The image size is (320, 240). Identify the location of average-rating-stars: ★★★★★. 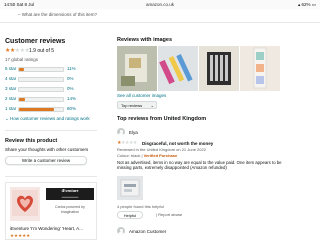
(17, 51).